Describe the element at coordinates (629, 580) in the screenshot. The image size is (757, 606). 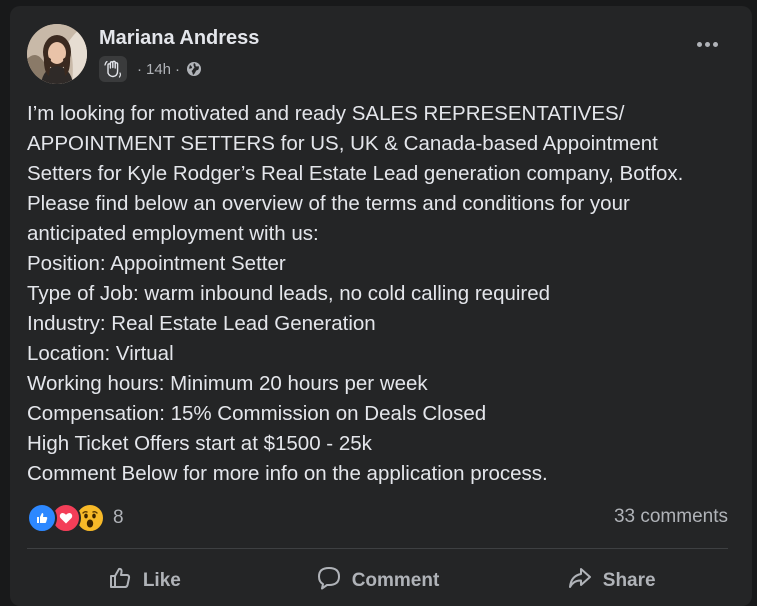
I see `share-label: Share` at that location.